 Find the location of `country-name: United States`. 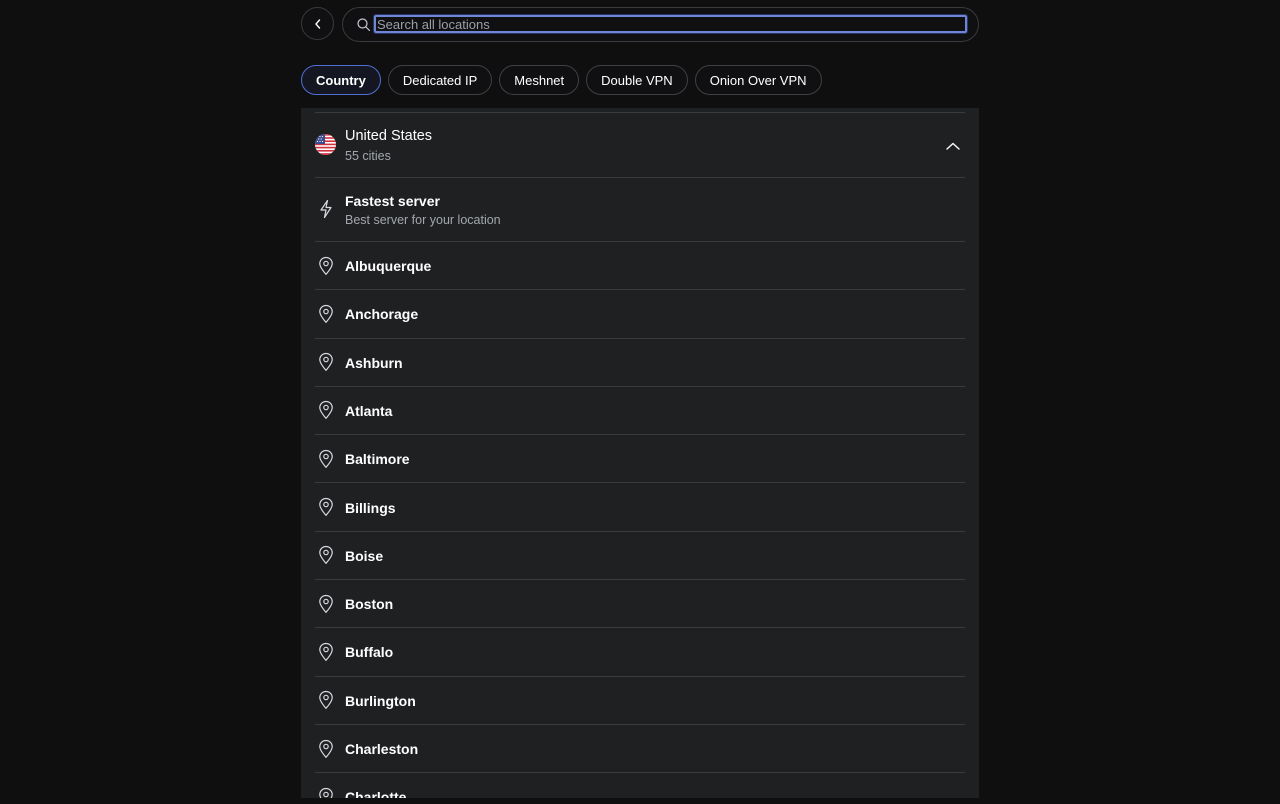

country-name: United States is located at coordinates (389, 136).